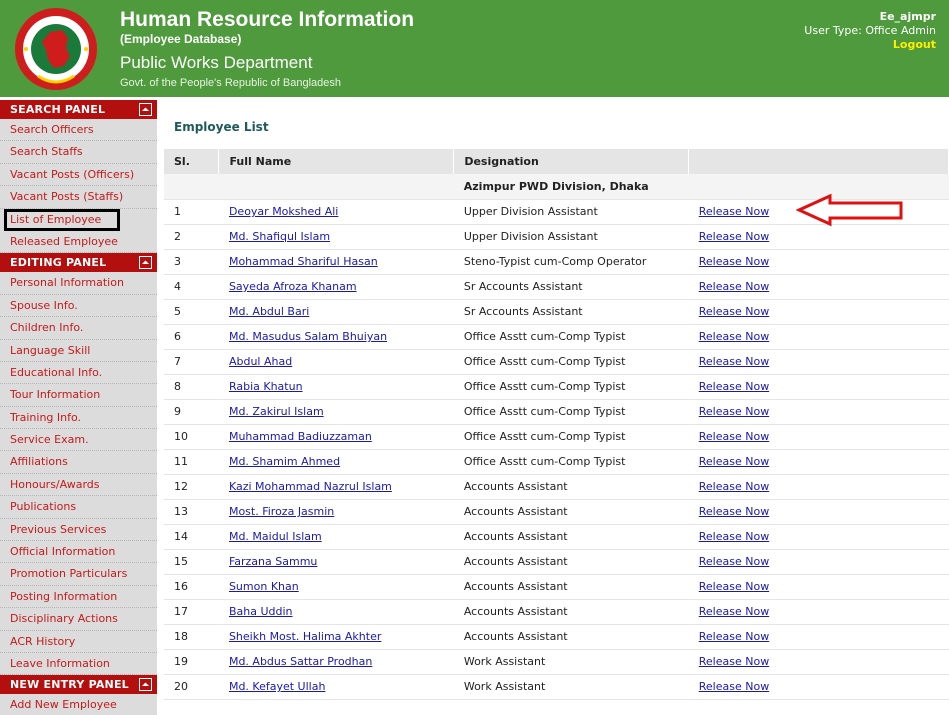  I want to click on sidebar-item-add-new-employee: Add New Employee, so click(78, 704).